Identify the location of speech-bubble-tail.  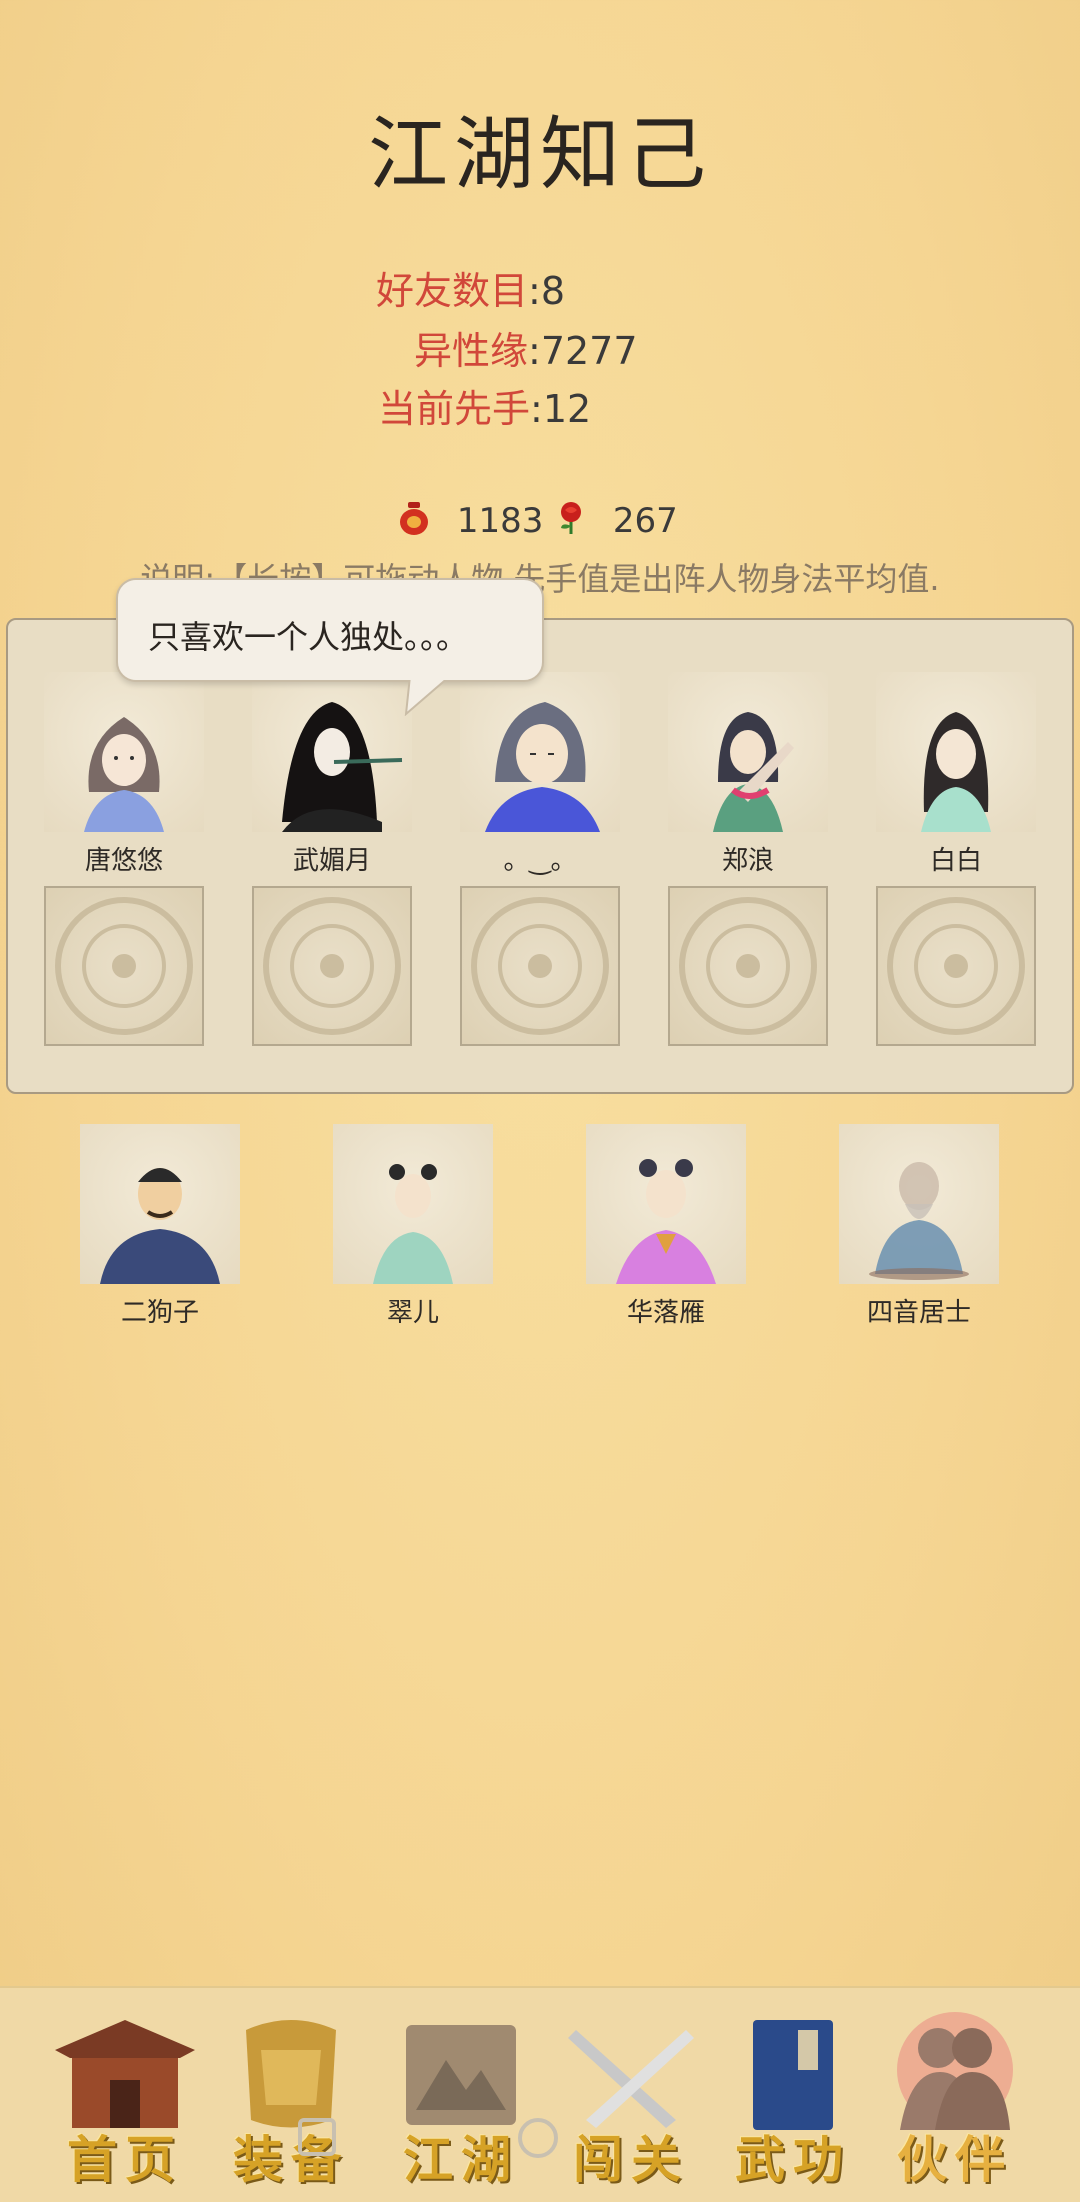
(428, 696).